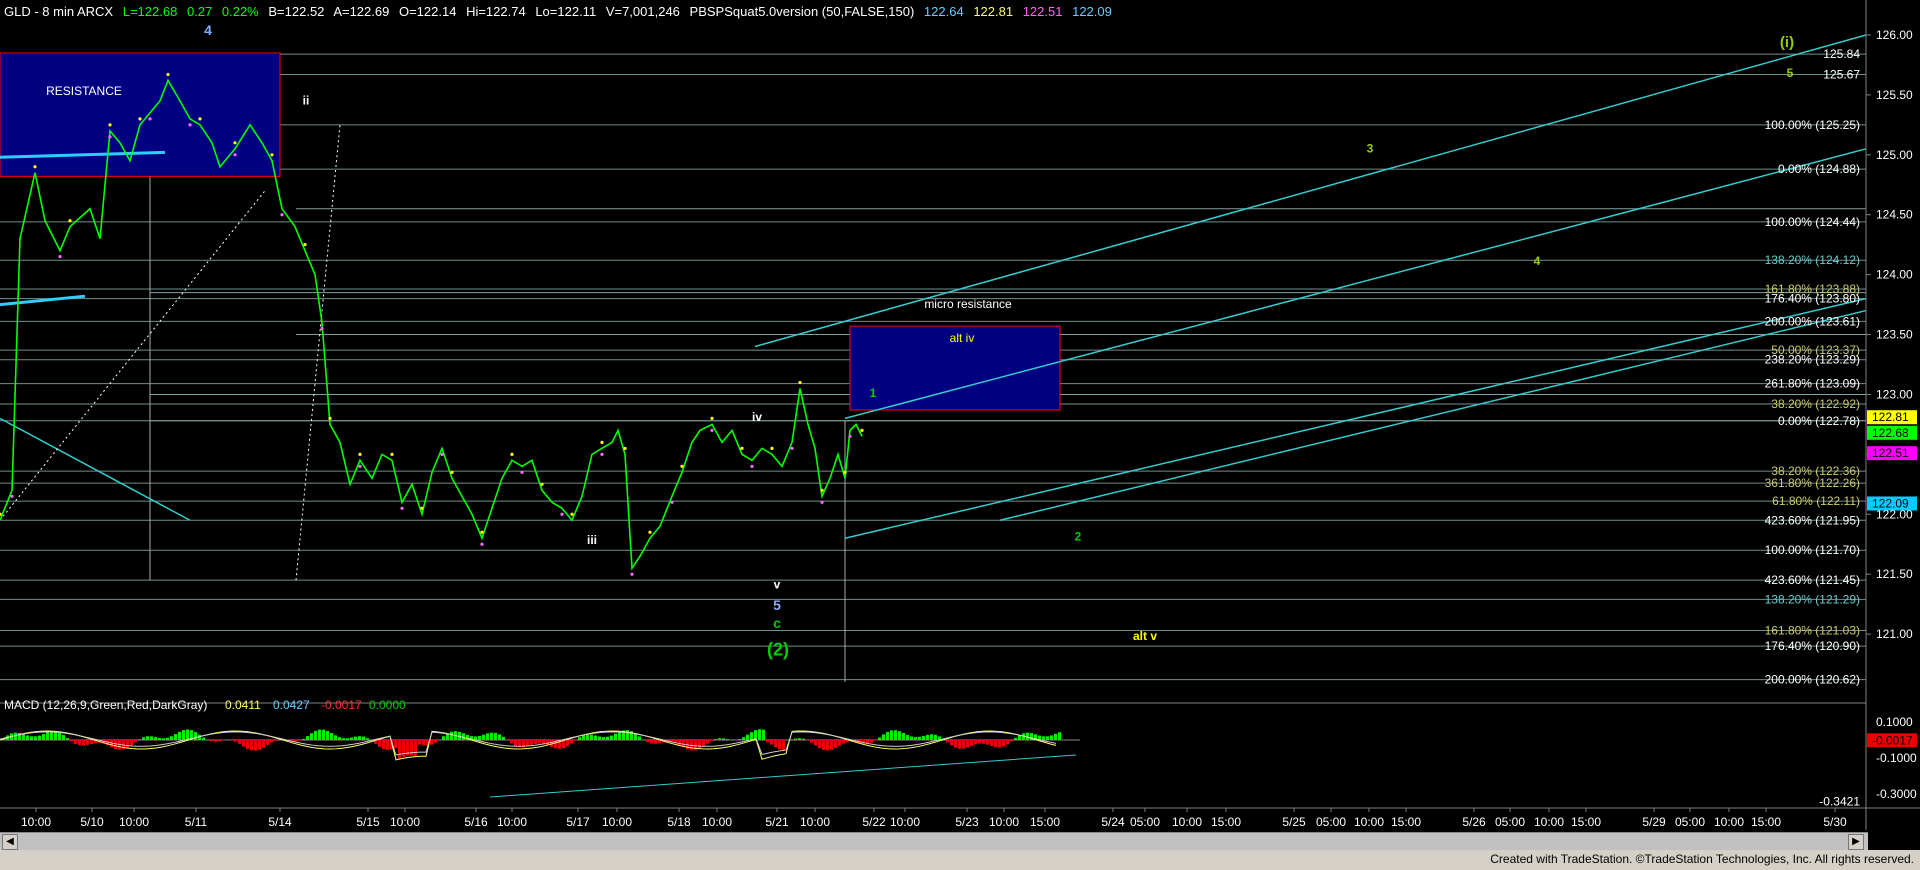 This screenshot has width=1920, height=870. Describe the element at coordinates (934, 841) in the screenshot. I see `horizontal-scrollbar: ◀ ▶` at that location.